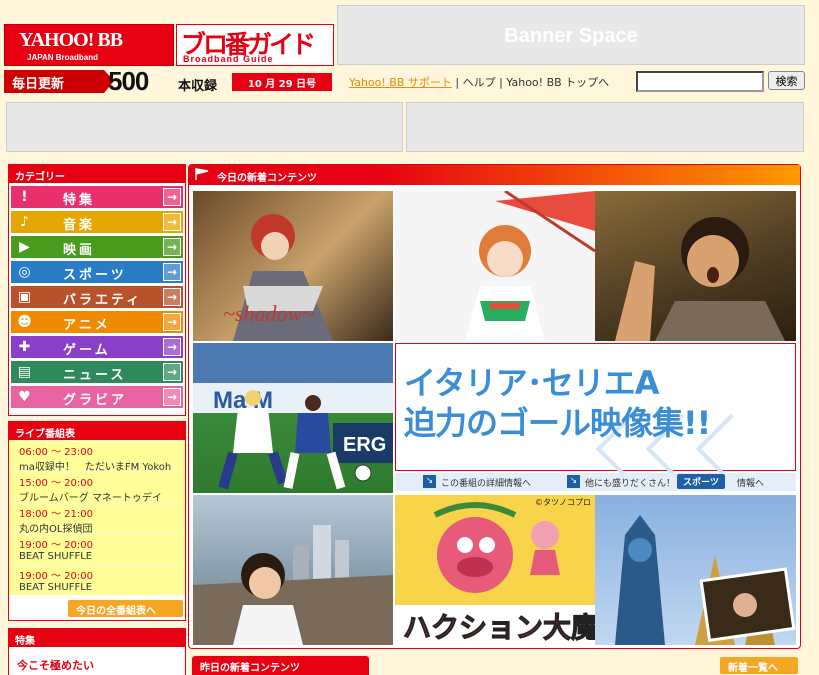 The height and width of the screenshot is (675, 819). I want to click on category-item: ✚ ゲーム →, so click(97, 347).